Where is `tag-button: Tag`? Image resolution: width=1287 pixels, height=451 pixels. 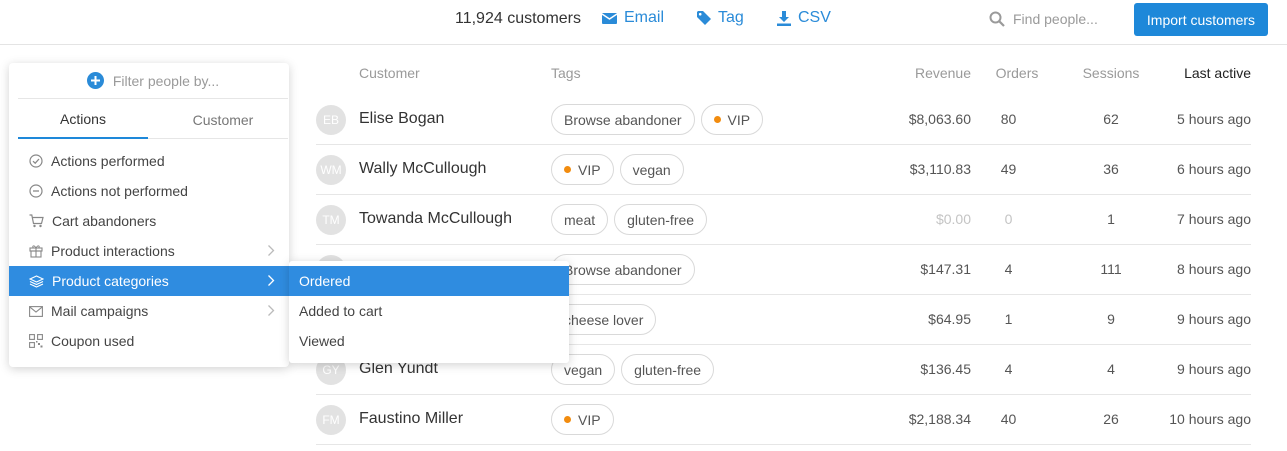
tag-button: Tag is located at coordinates (720, 18).